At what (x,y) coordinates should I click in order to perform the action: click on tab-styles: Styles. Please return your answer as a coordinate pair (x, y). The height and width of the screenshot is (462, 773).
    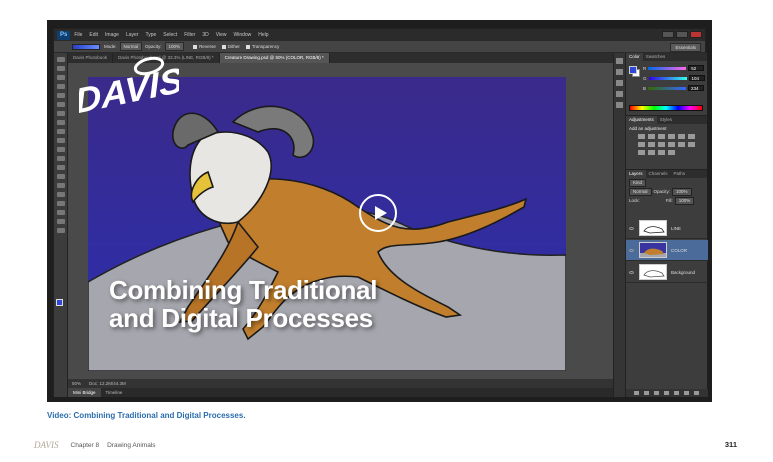
    Looking at the image, I should click on (666, 120).